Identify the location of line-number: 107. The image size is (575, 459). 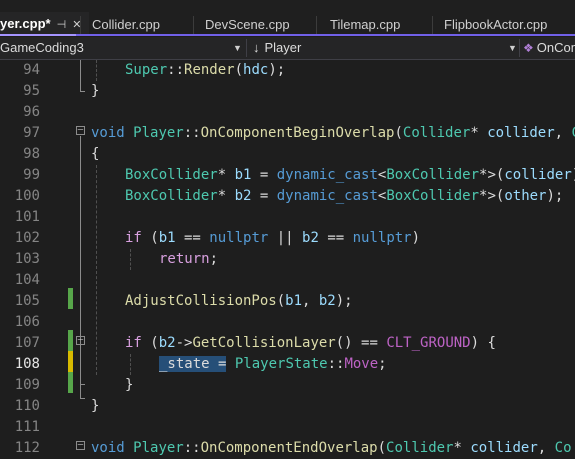
(20, 343).